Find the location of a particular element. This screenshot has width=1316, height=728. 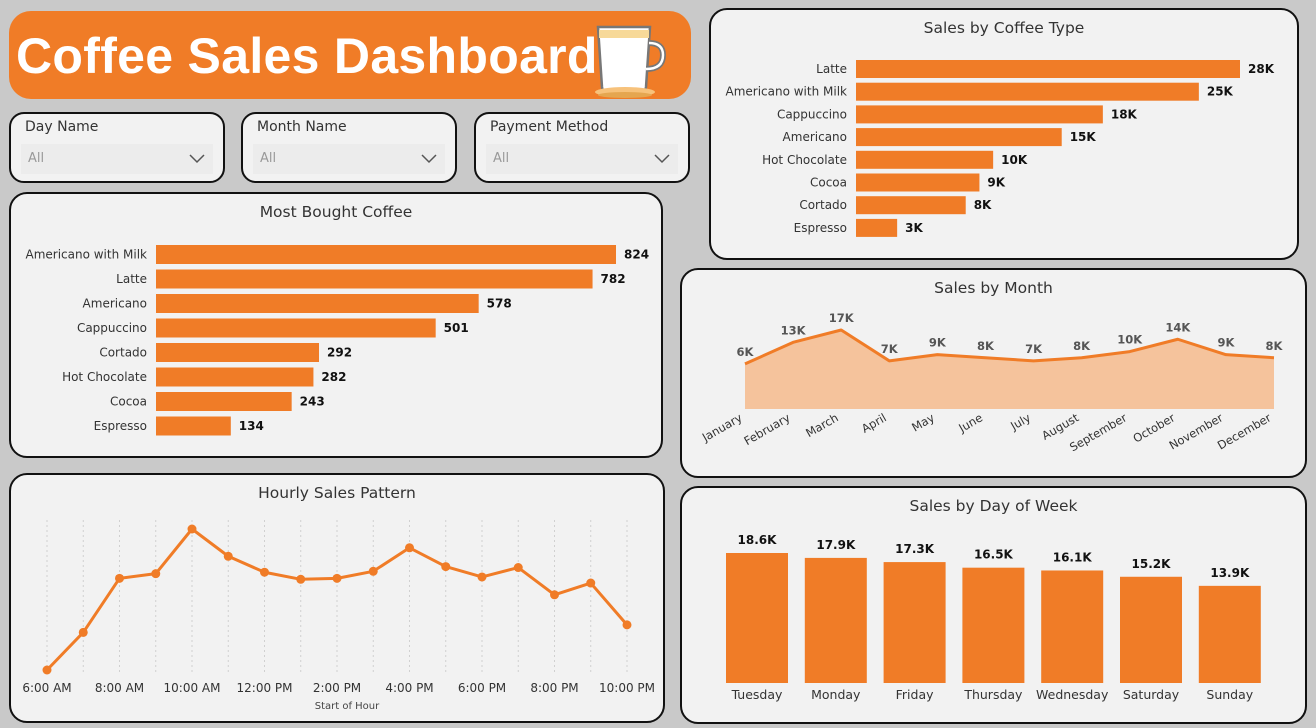

area-fill is located at coordinates (1009, 369).